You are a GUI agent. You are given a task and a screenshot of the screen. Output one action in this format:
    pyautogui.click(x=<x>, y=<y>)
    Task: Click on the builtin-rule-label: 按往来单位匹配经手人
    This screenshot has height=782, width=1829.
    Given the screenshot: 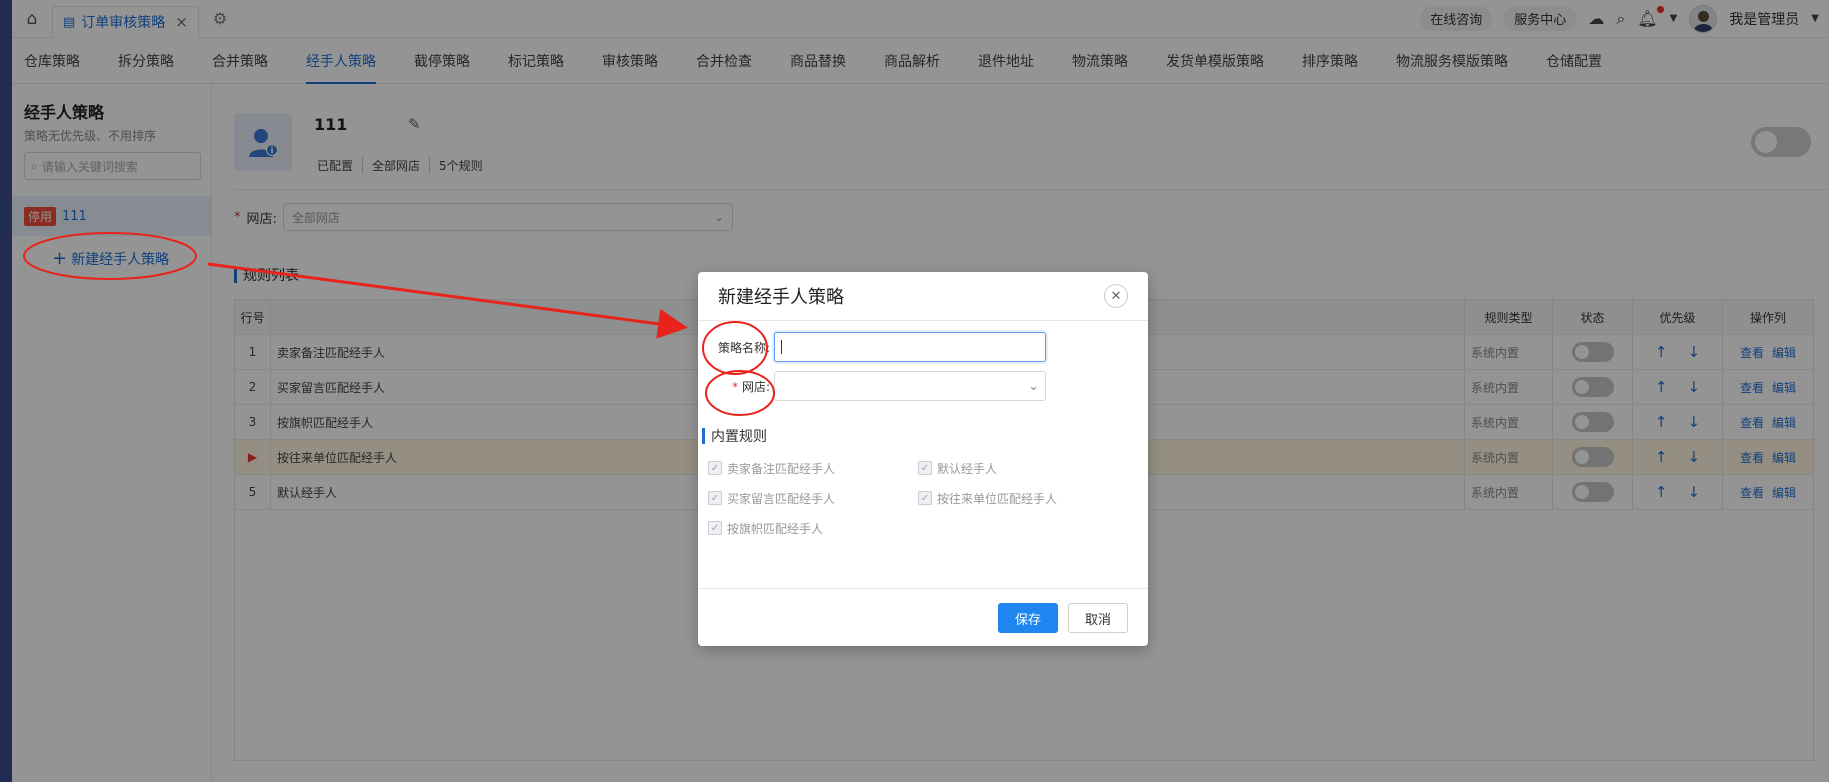 What is the action you would take?
    pyautogui.click(x=997, y=498)
    